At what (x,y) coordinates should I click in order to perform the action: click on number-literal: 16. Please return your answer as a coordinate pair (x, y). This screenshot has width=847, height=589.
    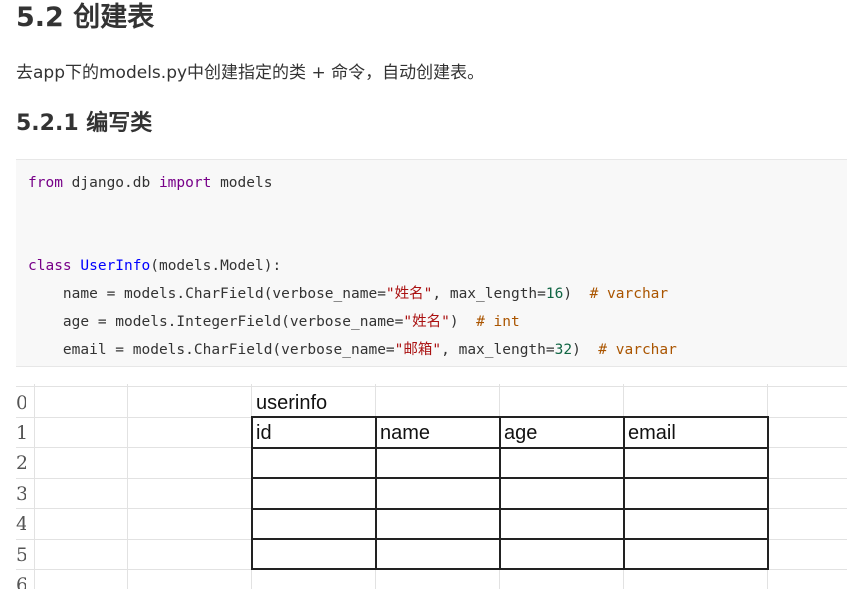
    Looking at the image, I should click on (554, 294).